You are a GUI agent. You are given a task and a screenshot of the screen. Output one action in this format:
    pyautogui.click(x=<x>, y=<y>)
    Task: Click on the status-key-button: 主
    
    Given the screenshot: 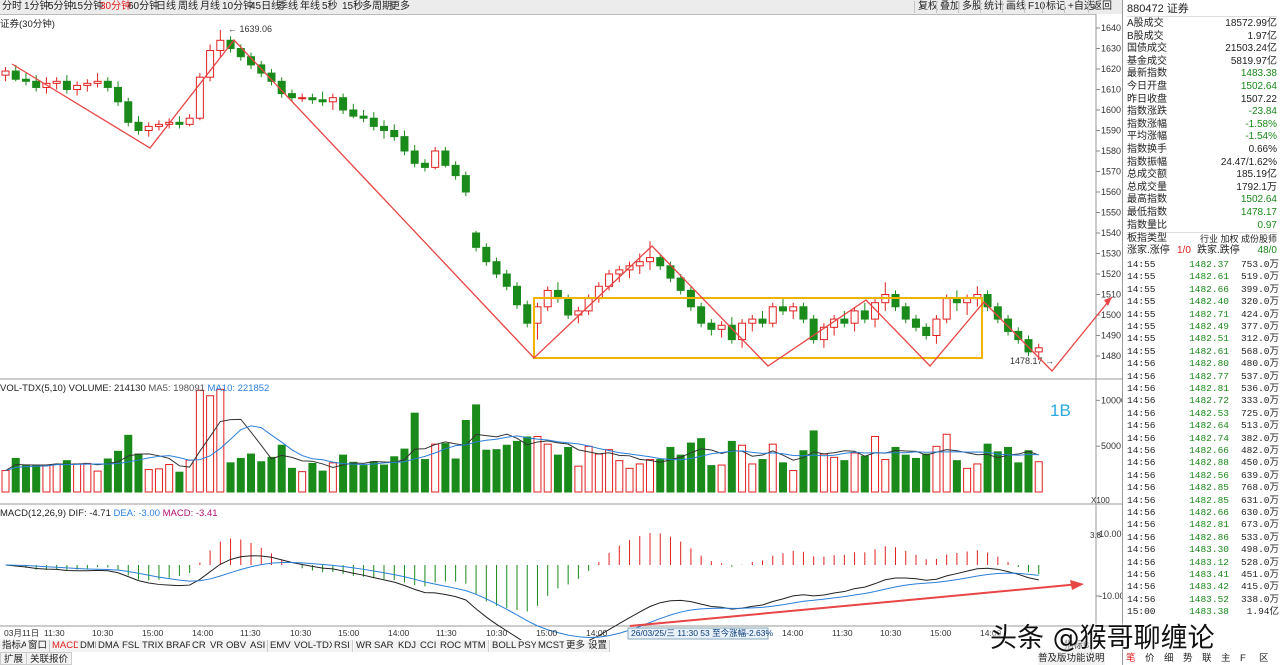 What is the action you would take?
    pyautogui.click(x=1226, y=658)
    